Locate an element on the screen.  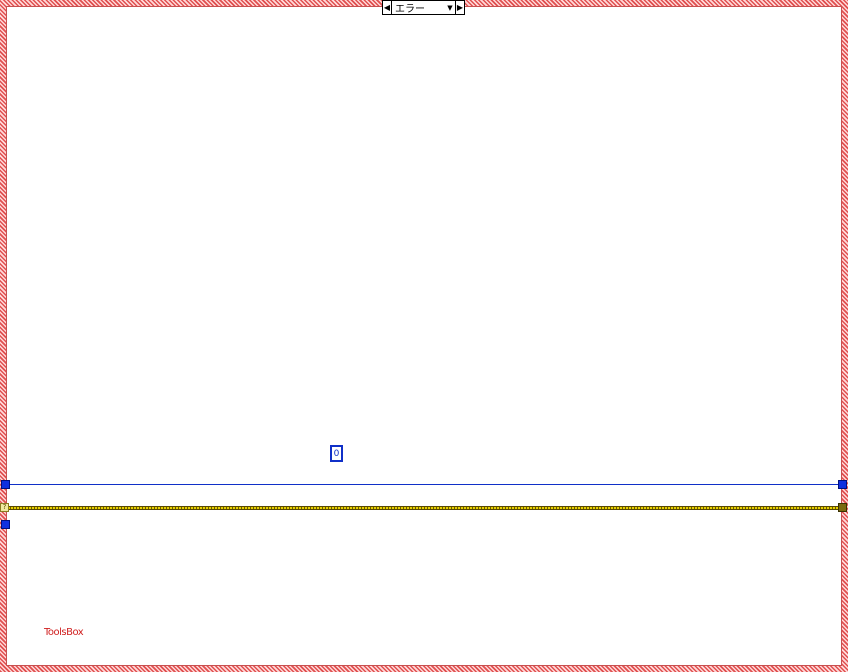
numeric-constant-value: 0 is located at coordinates (336, 453).